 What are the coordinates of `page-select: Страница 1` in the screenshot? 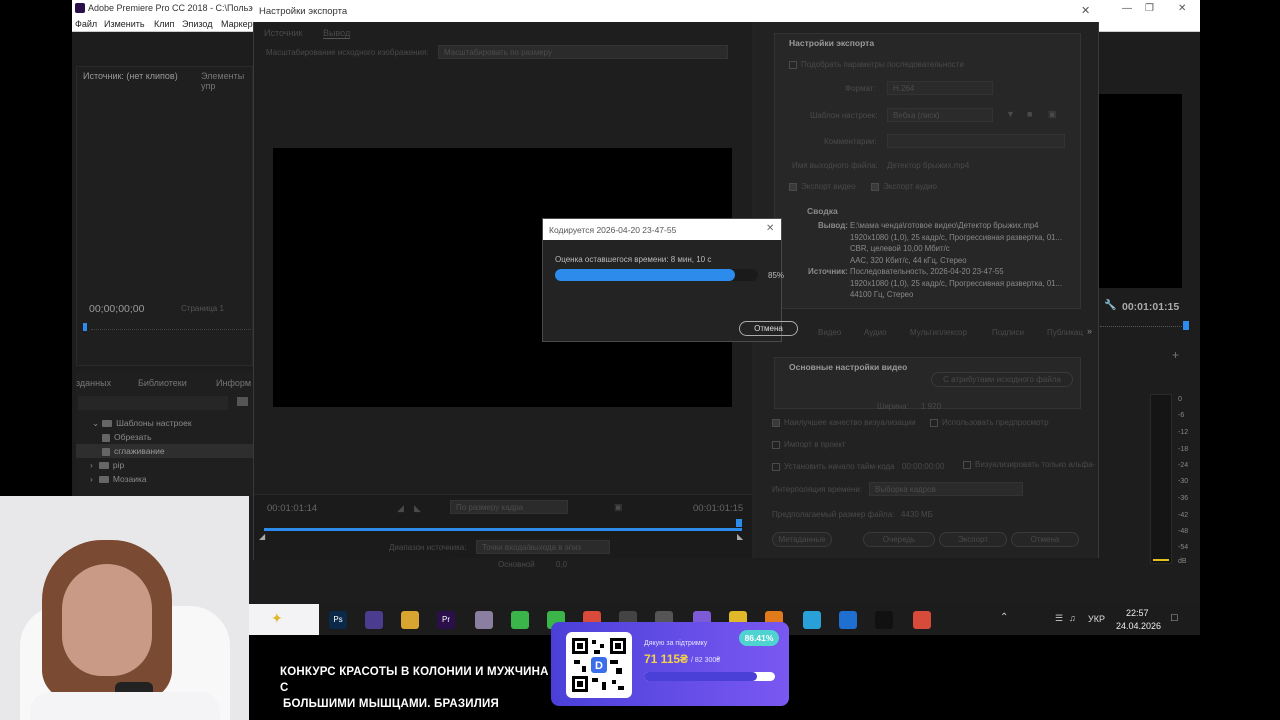 It's located at (202, 308).